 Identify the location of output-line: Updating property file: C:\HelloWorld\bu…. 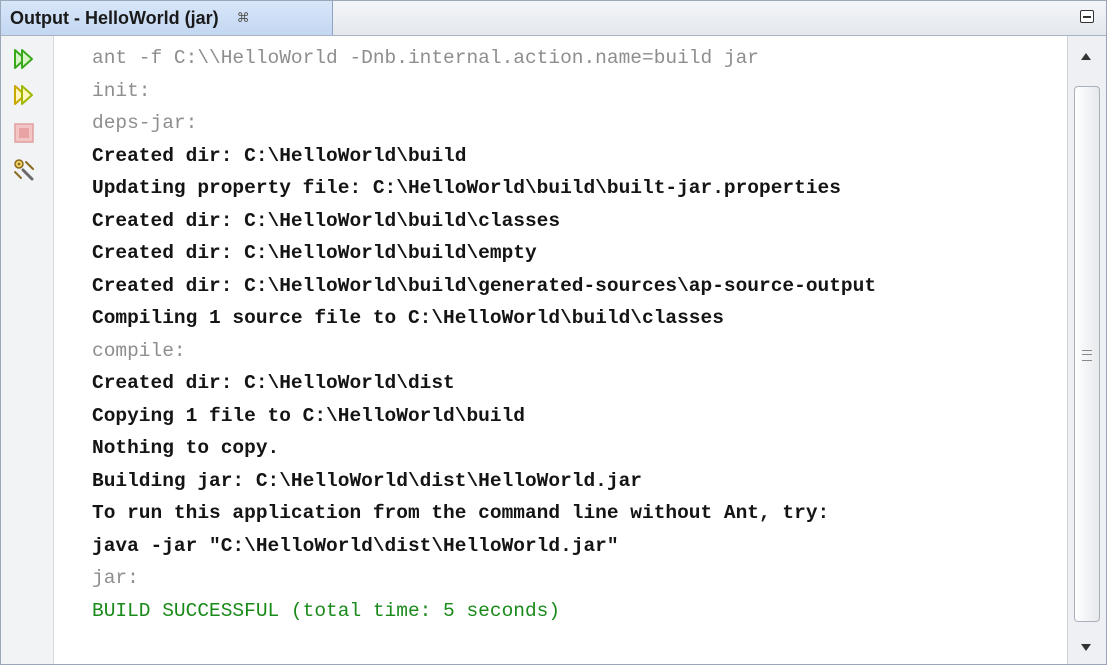
(466, 188).